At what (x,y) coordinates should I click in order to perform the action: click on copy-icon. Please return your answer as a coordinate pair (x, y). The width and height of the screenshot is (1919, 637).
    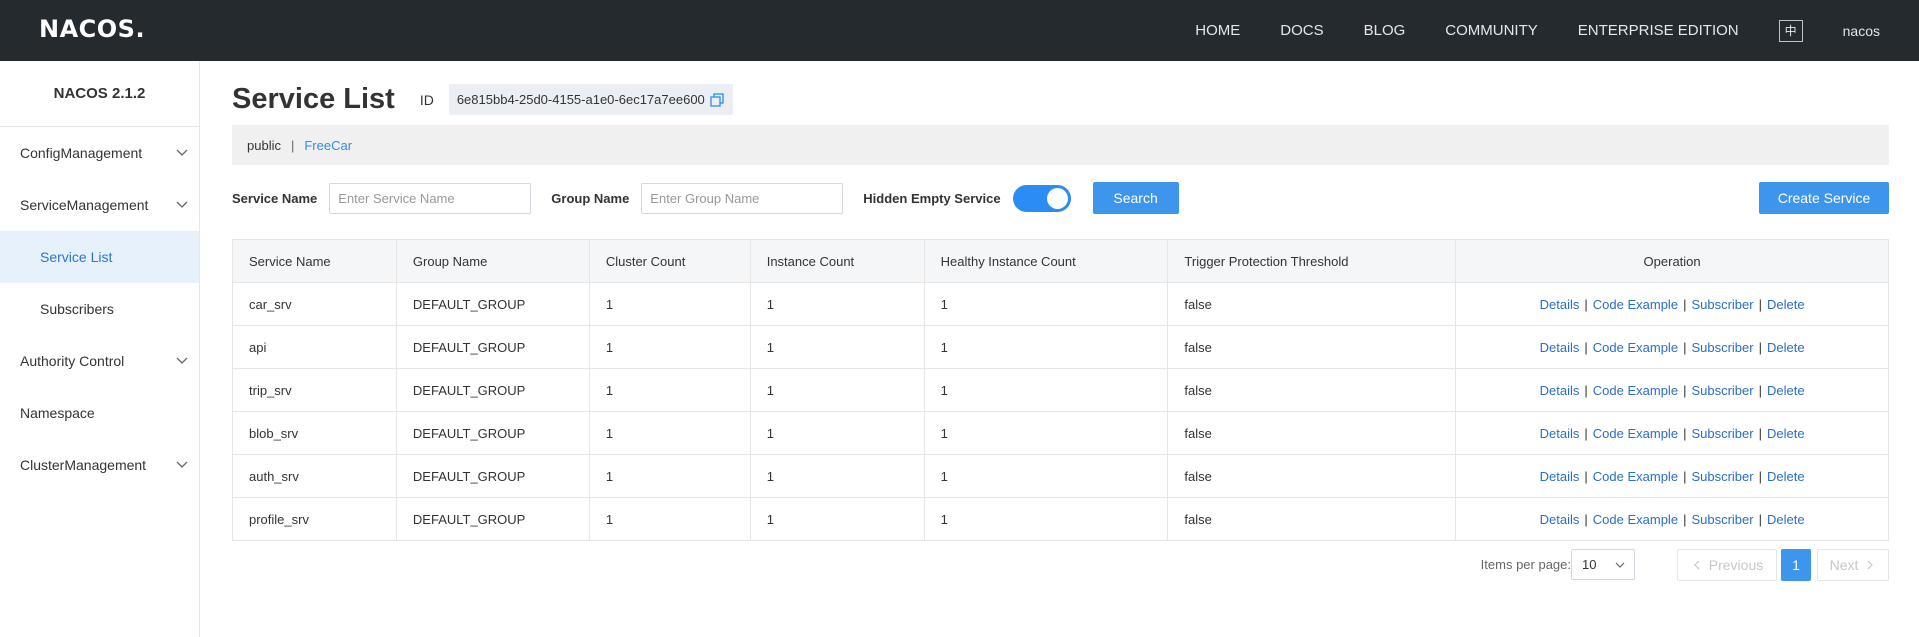
    Looking at the image, I should click on (717, 100).